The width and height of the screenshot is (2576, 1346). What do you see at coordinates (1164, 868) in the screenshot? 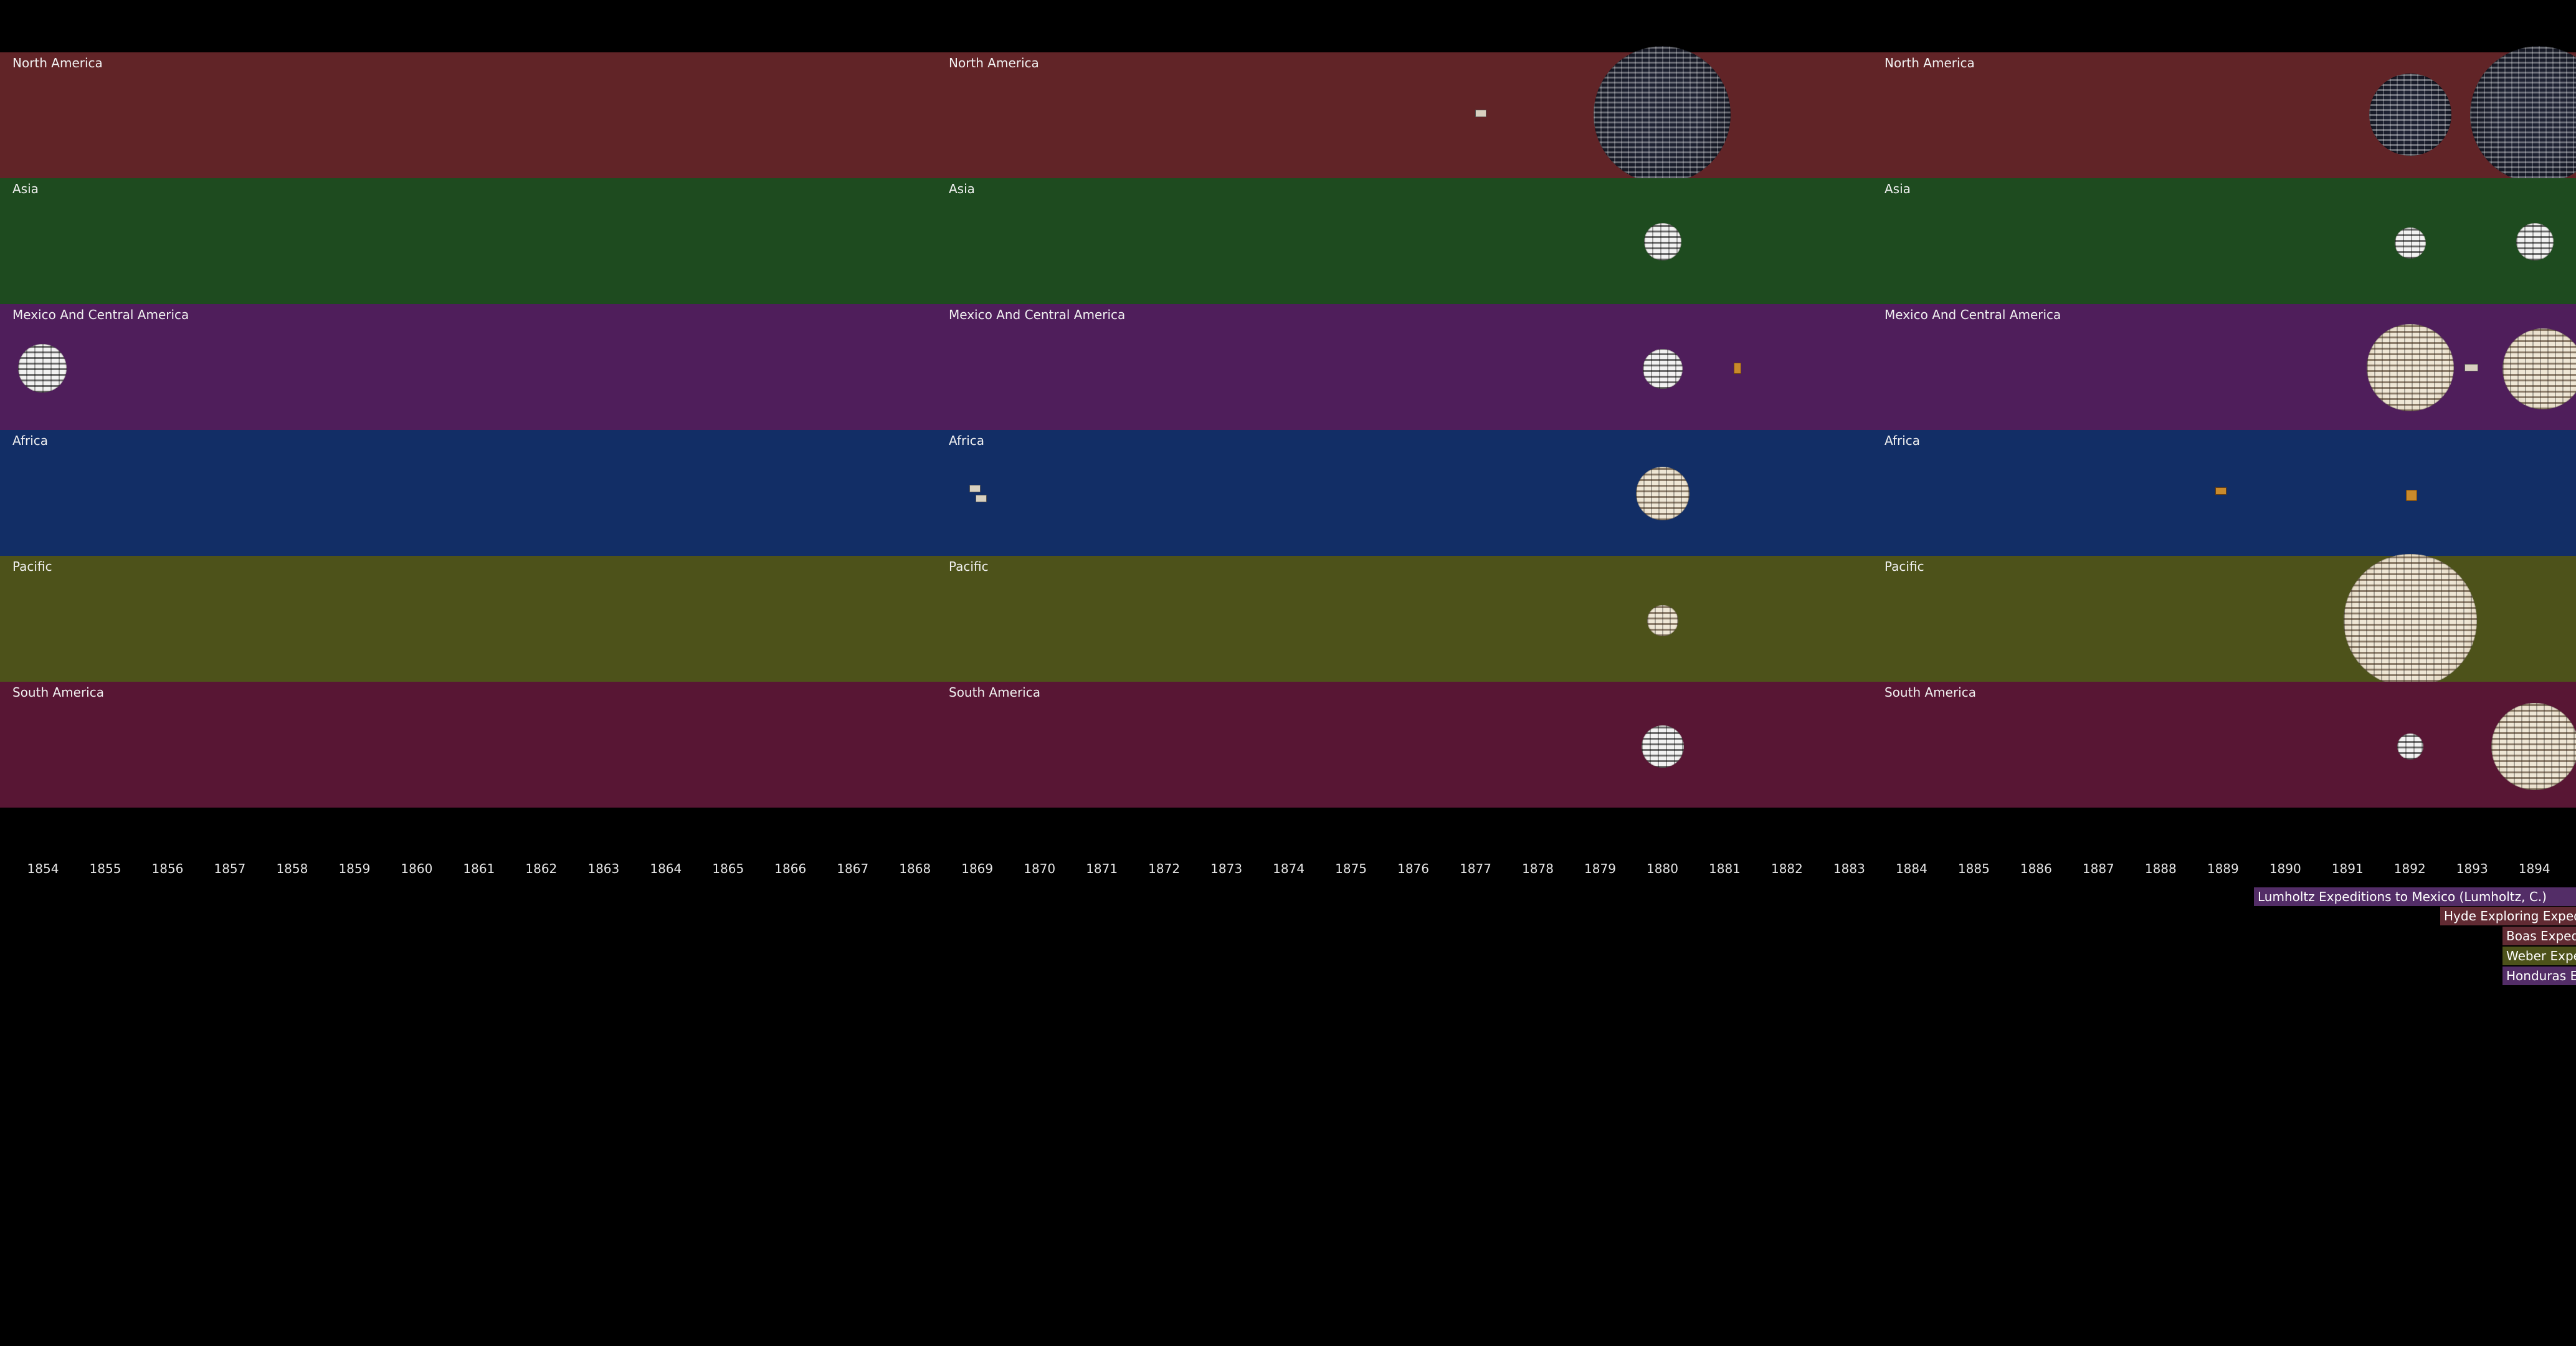
I see `year-tick-label: 1872` at bounding box center [1164, 868].